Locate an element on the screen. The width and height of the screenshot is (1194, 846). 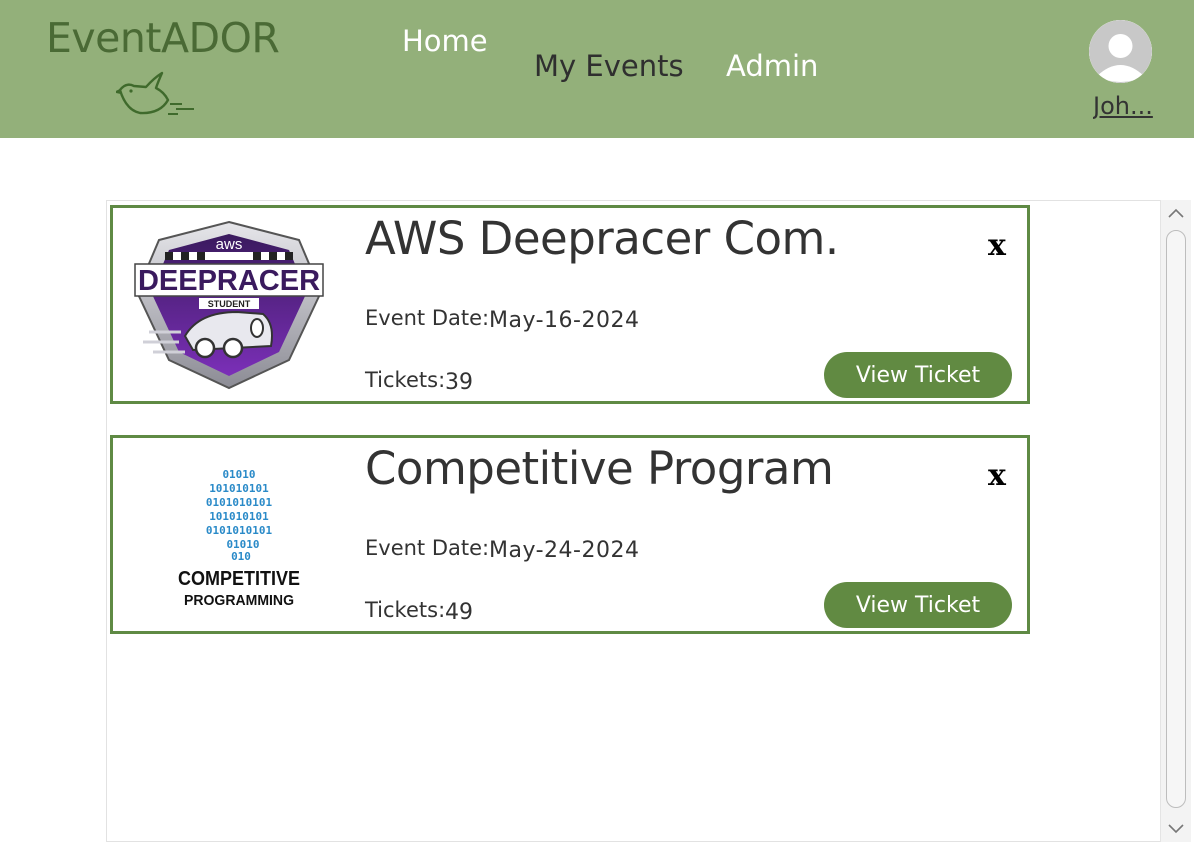
vertical-scrollbar is located at coordinates (1175, 521).